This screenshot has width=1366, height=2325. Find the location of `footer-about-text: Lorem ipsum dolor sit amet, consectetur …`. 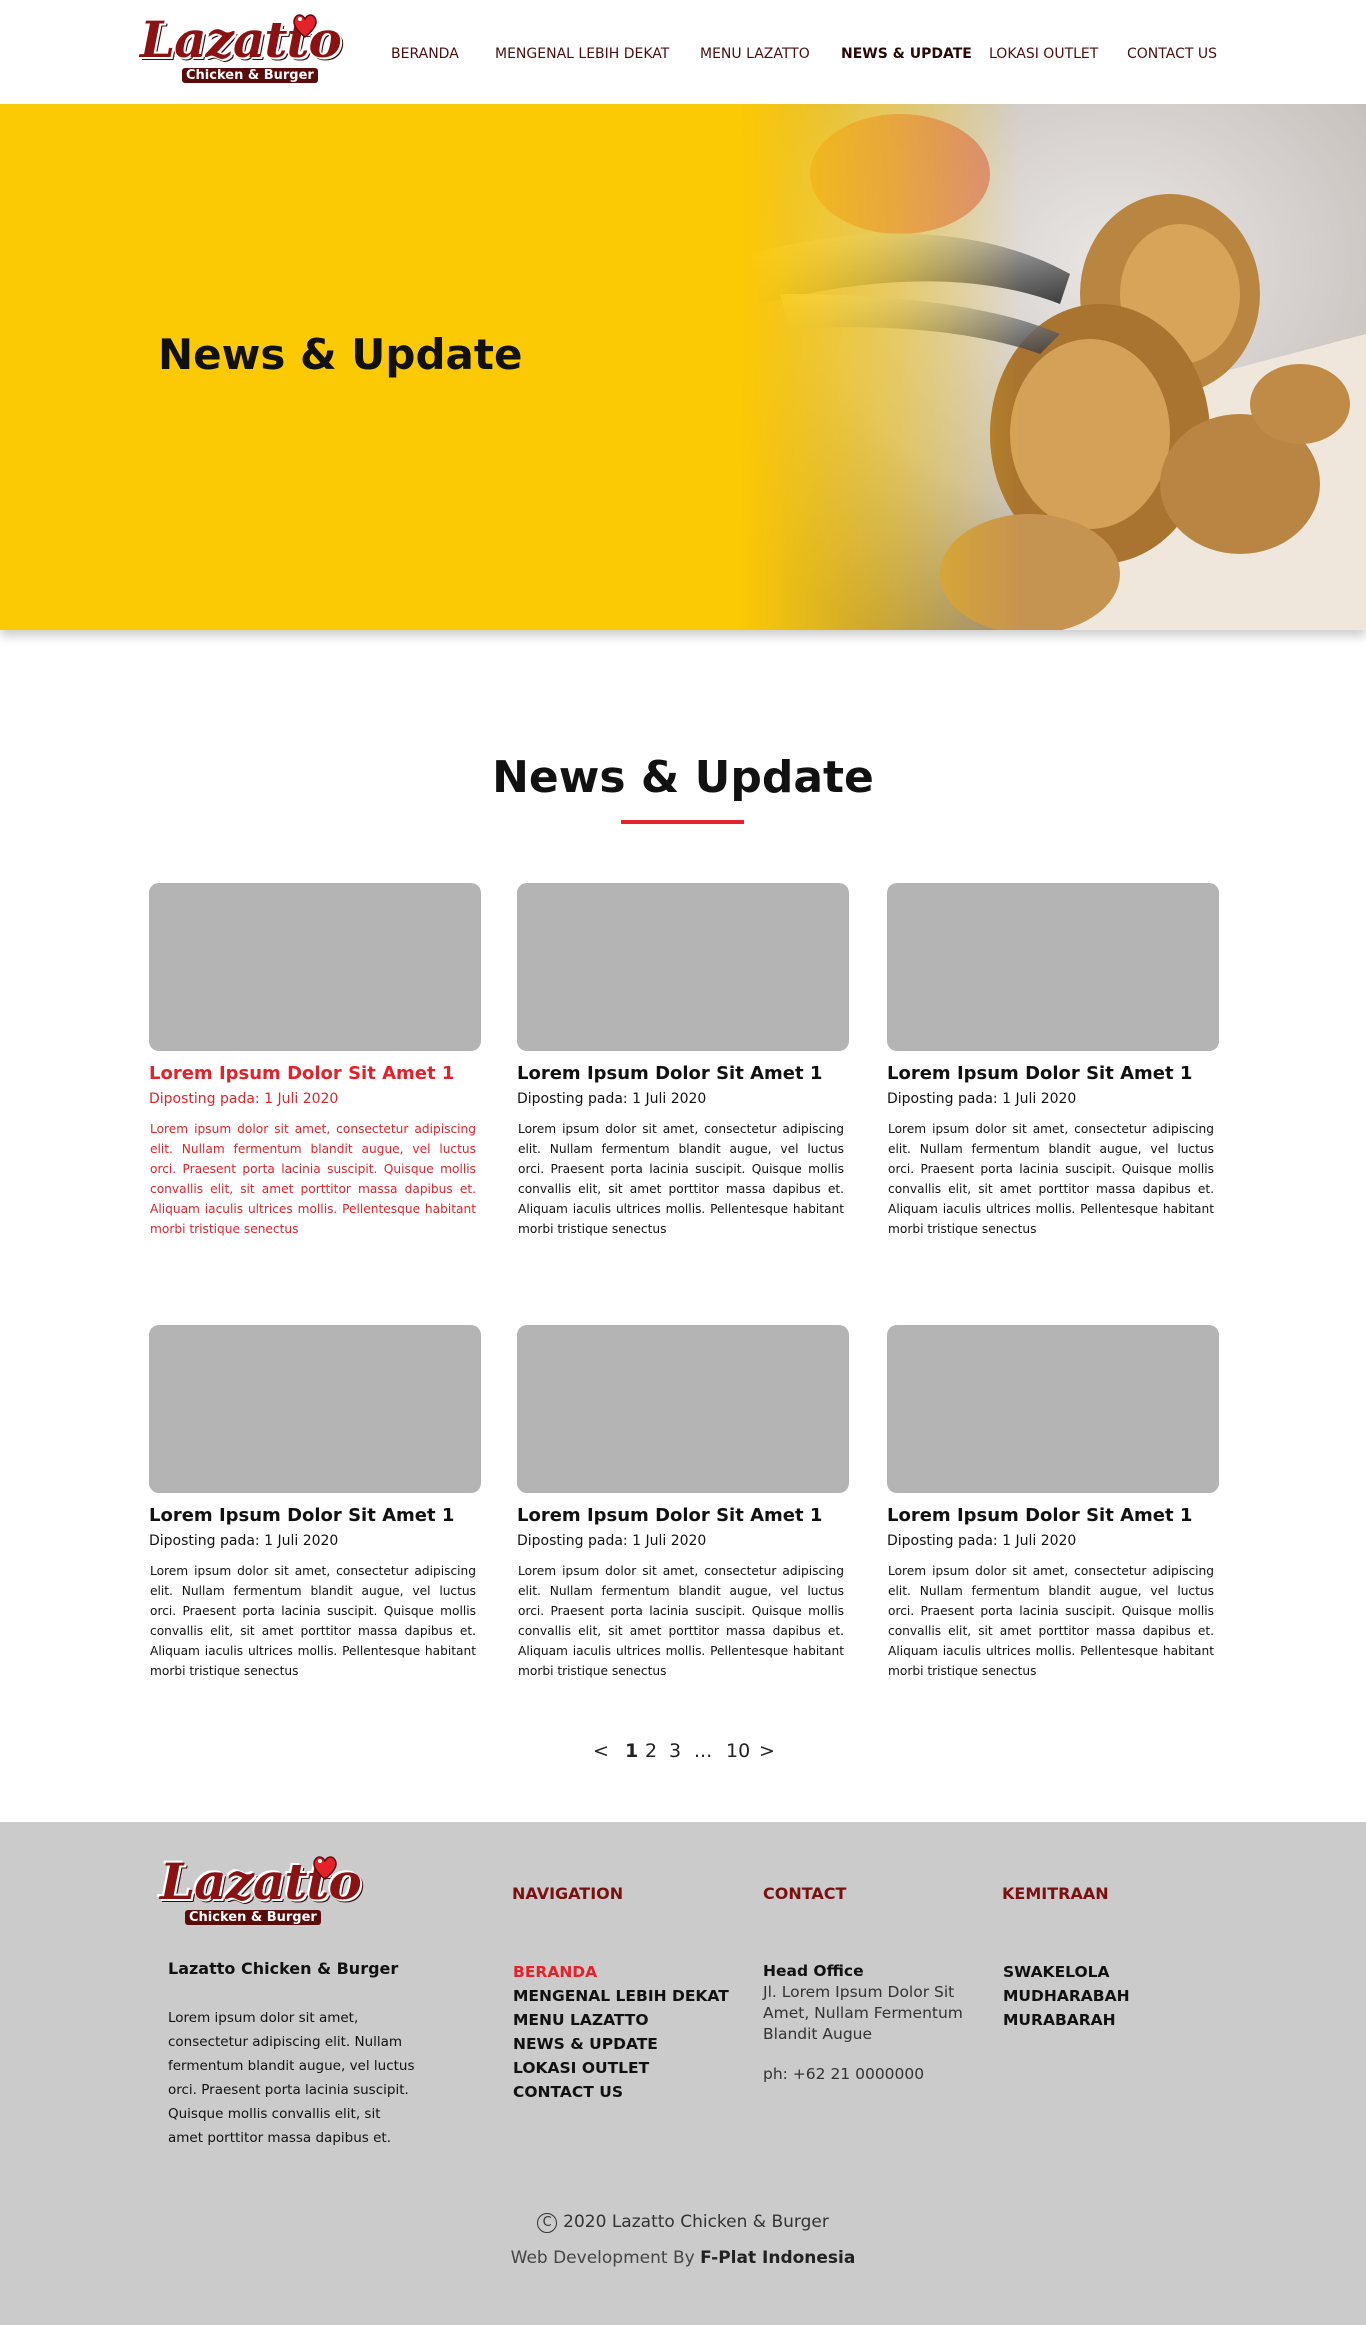

footer-about-text: Lorem ipsum dolor sit amet, consectetur … is located at coordinates (291, 2078).